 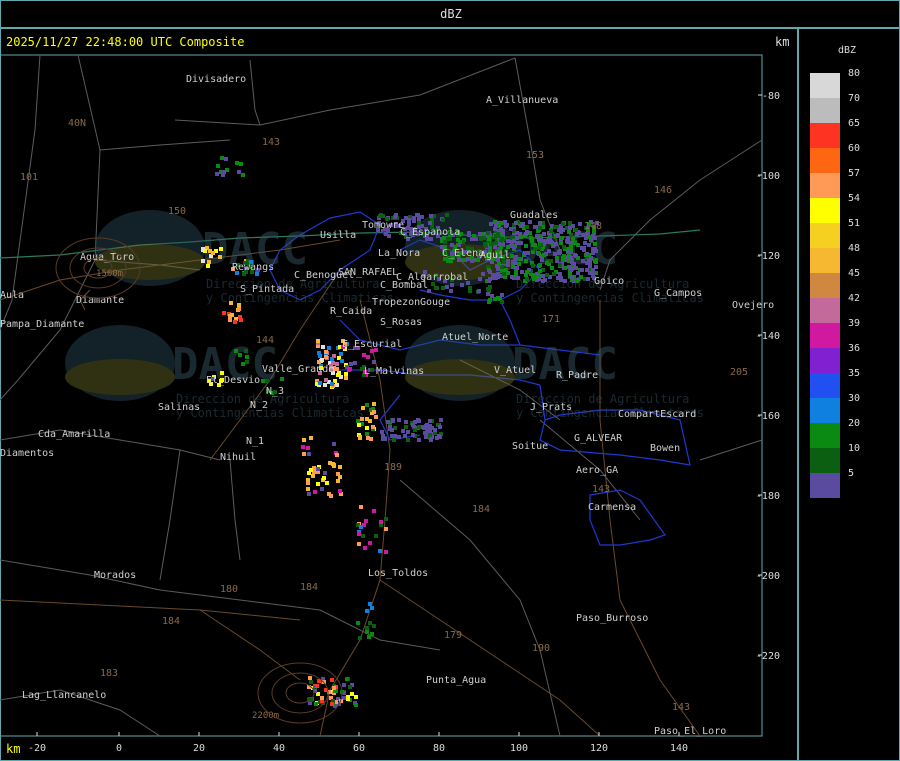 What do you see at coordinates (13, 749) in the screenshot?
I see `km-unit-bottom: km` at bounding box center [13, 749].